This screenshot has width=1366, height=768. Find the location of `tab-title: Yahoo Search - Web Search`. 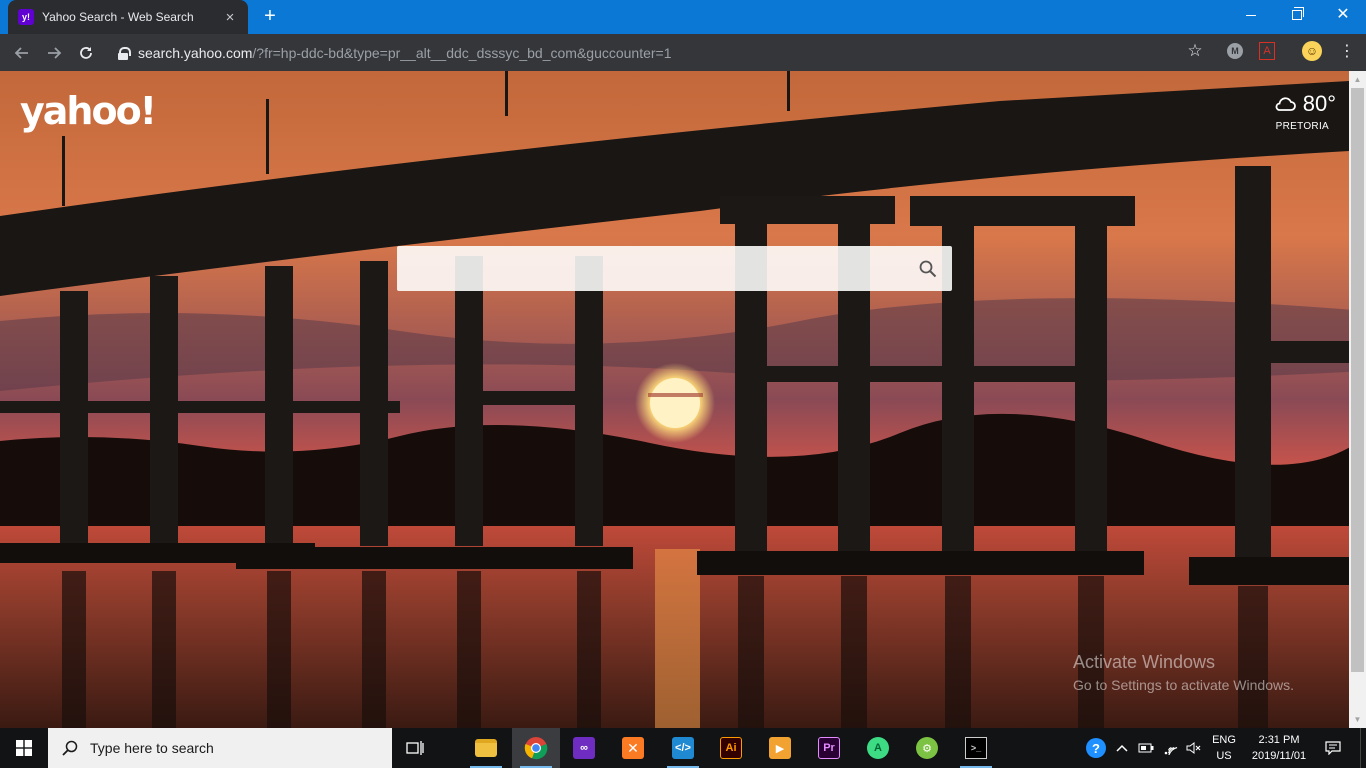

tab-title: Yahoo Search - Web Search is located at coordinates (118, 17).